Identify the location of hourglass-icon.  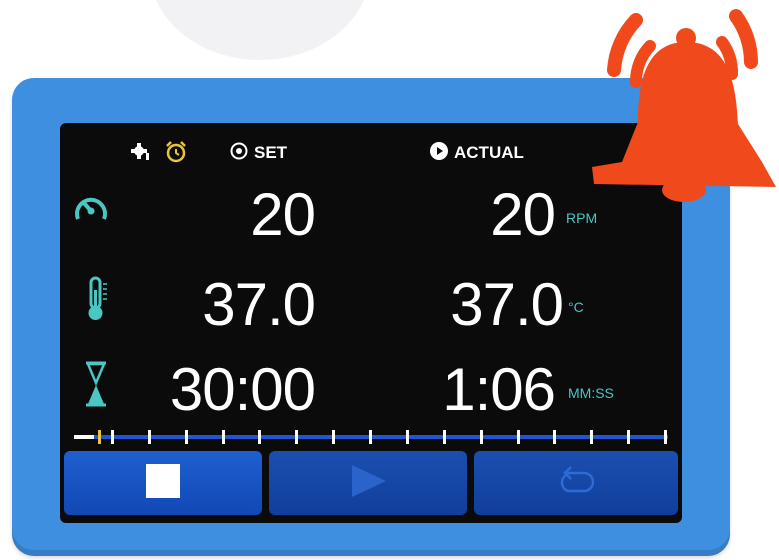
(96, 386).